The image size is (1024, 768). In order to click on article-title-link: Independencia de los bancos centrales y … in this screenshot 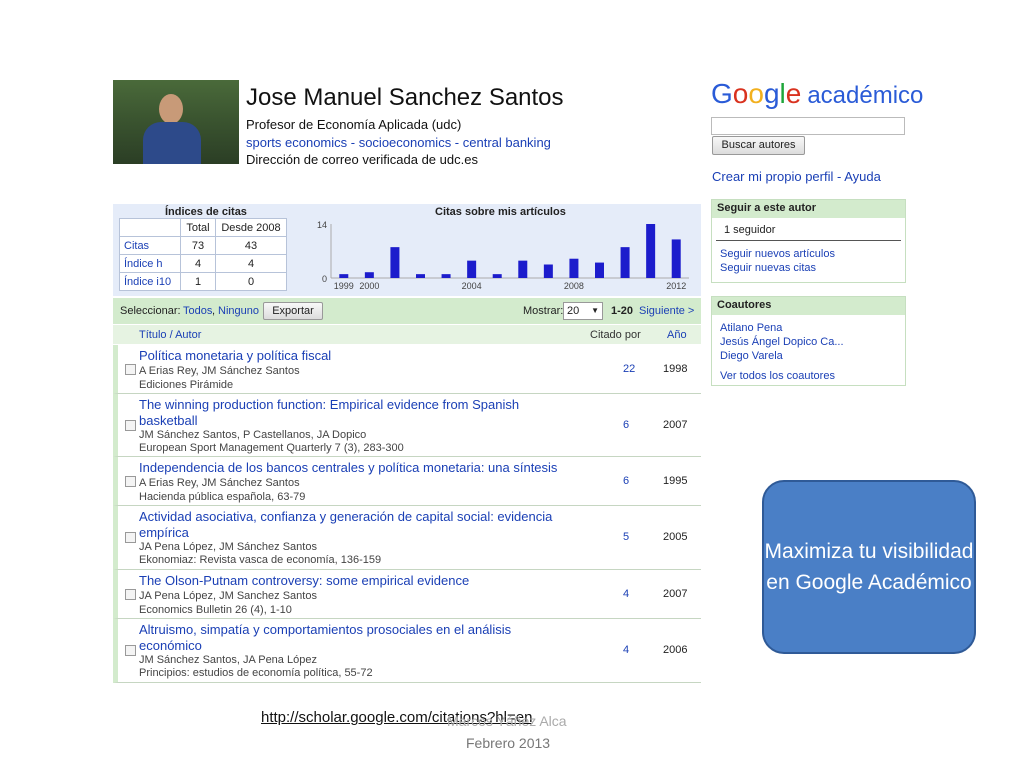, I will do `click(359, 468)`.